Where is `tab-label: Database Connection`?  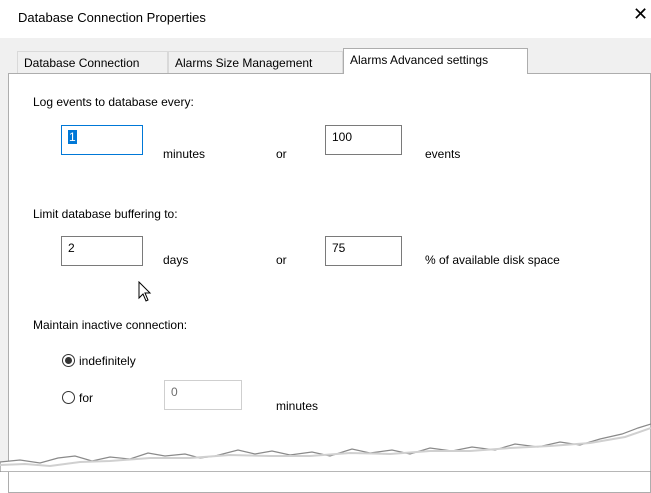 tab-label: Database Connection is located at coordinates (82, 63).